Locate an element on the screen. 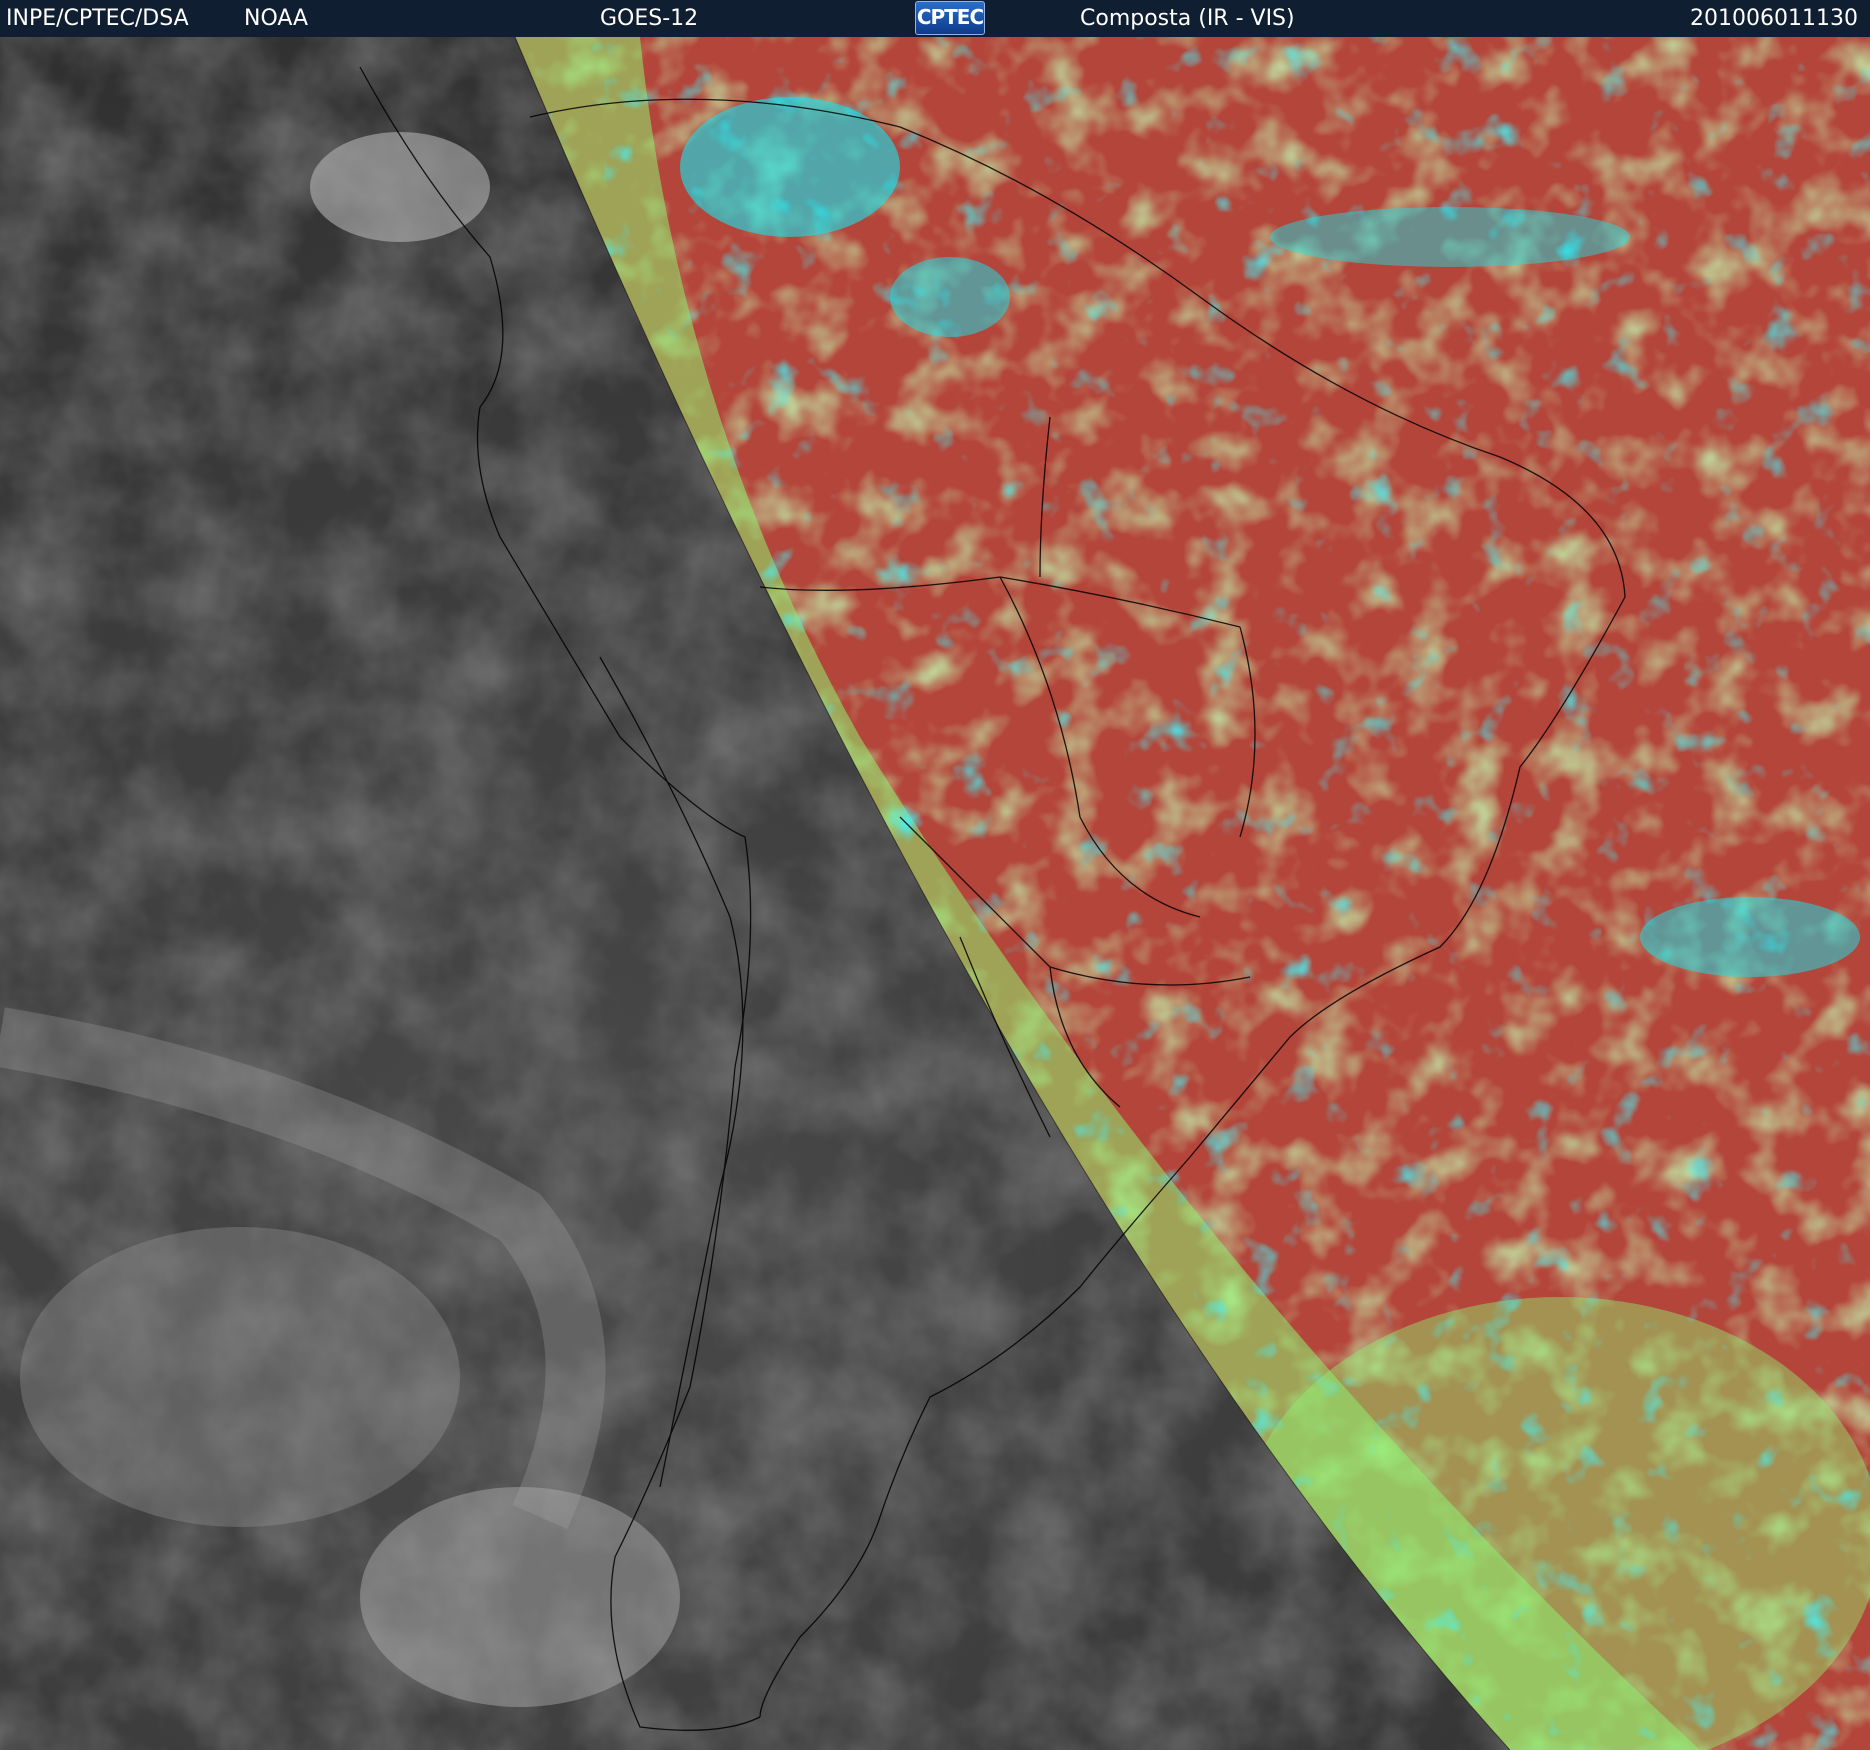 This screenshot has height=1750, width=1870. product-label: Composta (IR - VIS) is located at coordinates (1187, 18).